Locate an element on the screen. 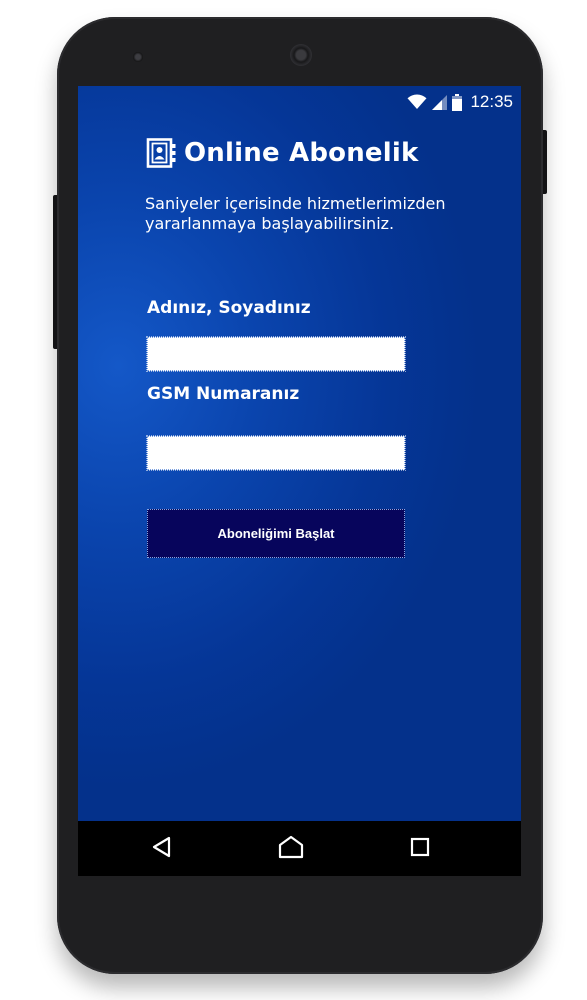 The image size is (587, 1000). navigation-bar is located at coordinates (299, 848).